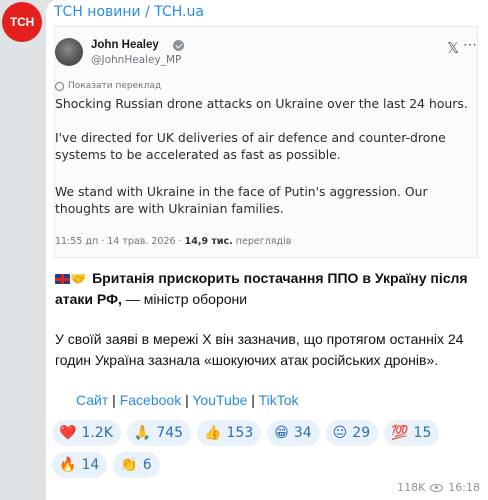  What do you see at coordinates (219, 400) in the screenshot?
I see `link-youtube: YouTube` at bounding box center [219, 400].